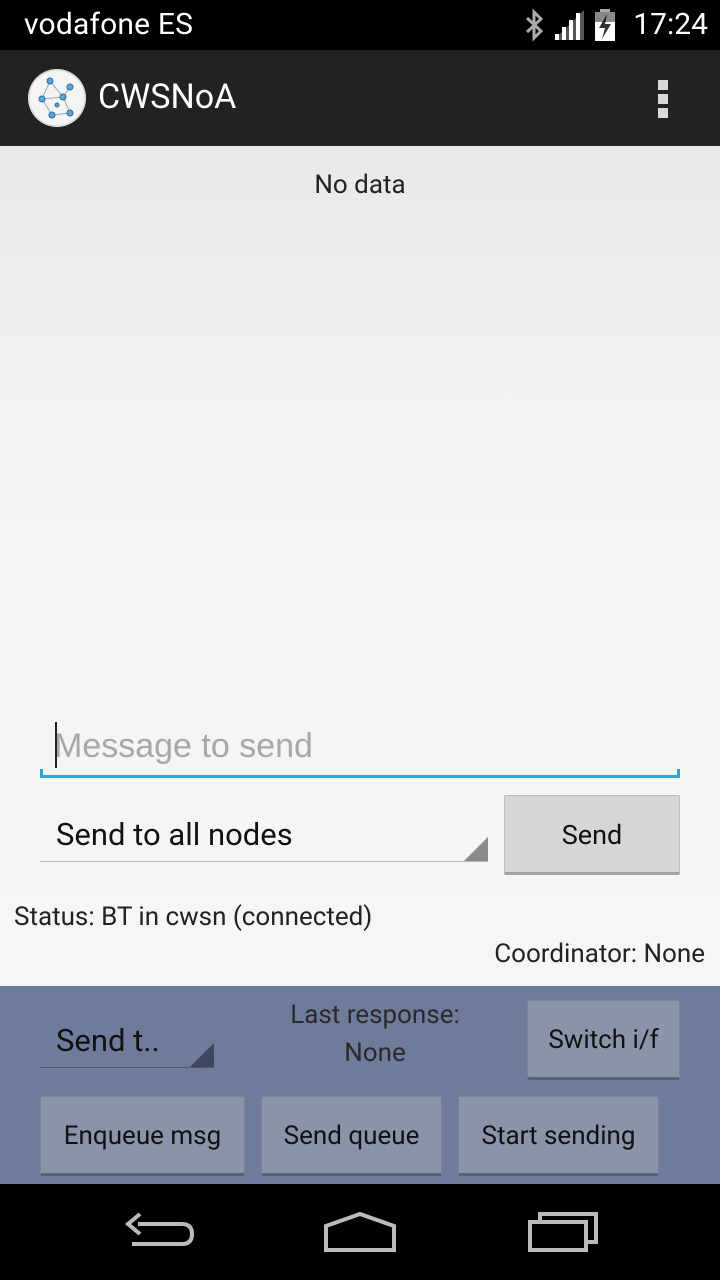 The width and height of the screenshot is (720, 1280). I want to click on home-icon, so click(360, 1235).